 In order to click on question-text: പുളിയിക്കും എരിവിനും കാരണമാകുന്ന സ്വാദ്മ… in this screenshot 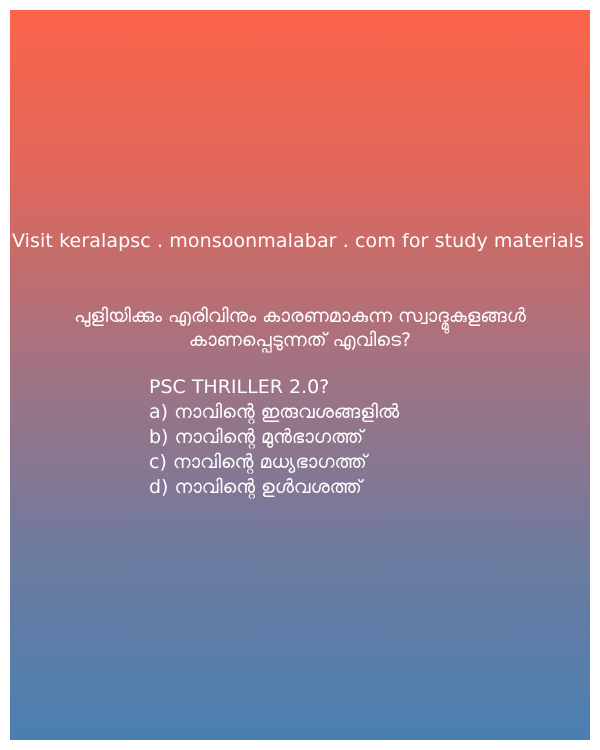, I will do `click(300, 328)`.